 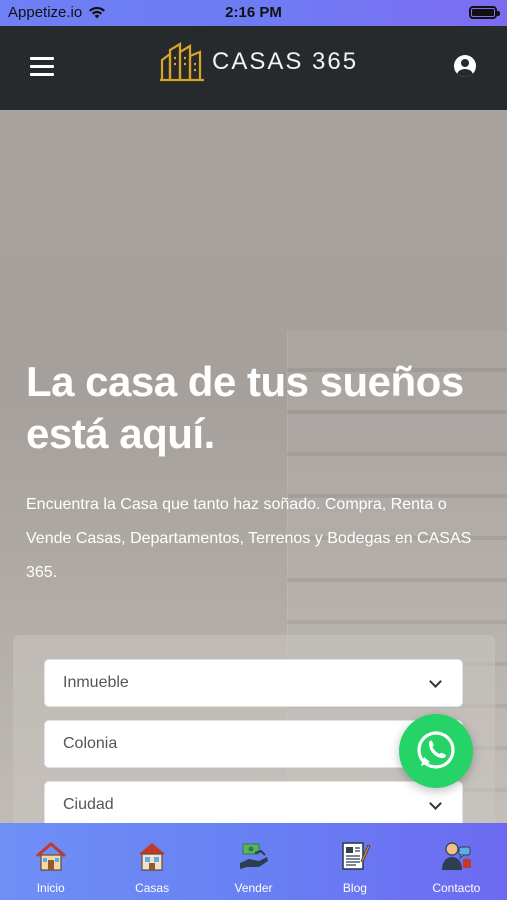 I want to click on nav-item-inicio: Inicio, so click(x=50, y=861).